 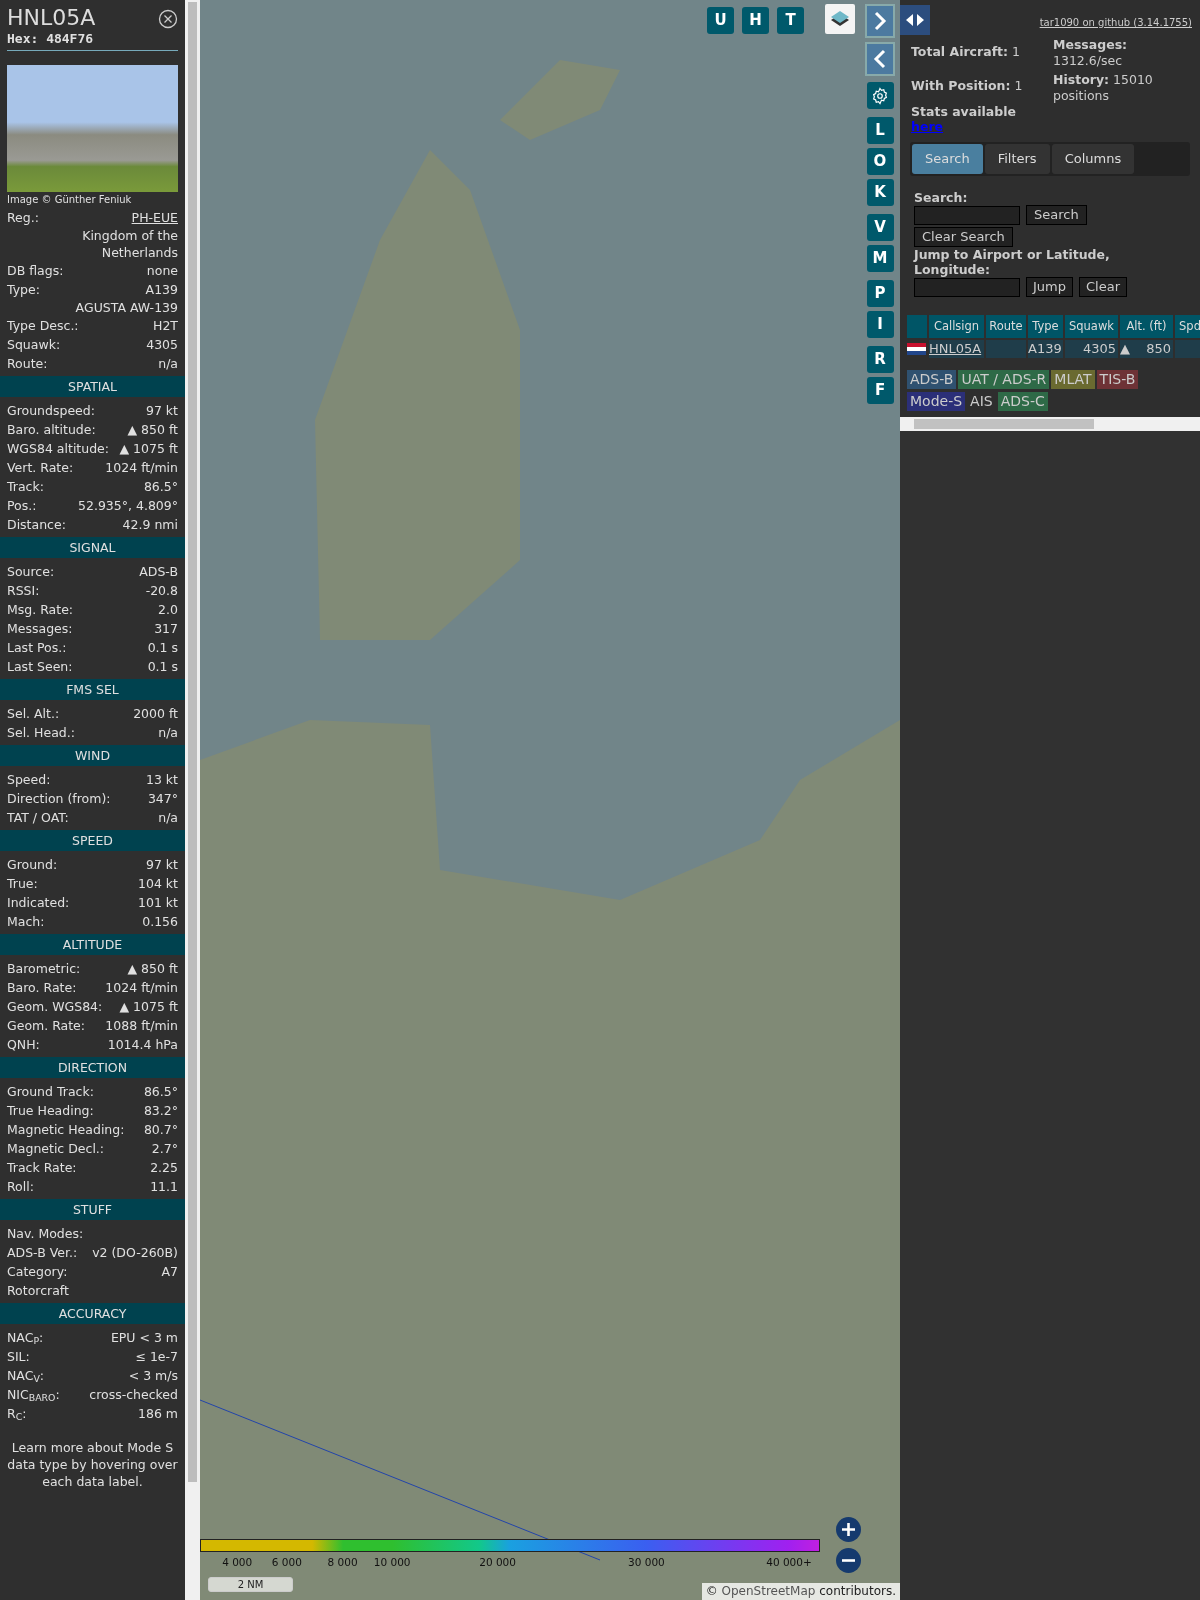 I want to click on column-header: Type, so click(x=1045, y=326).